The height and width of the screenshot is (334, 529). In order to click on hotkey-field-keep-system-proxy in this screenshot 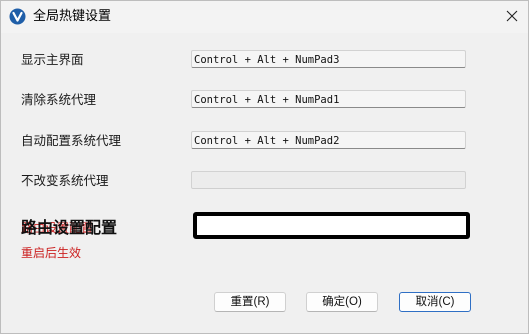, I will do `click(328, 180)`.